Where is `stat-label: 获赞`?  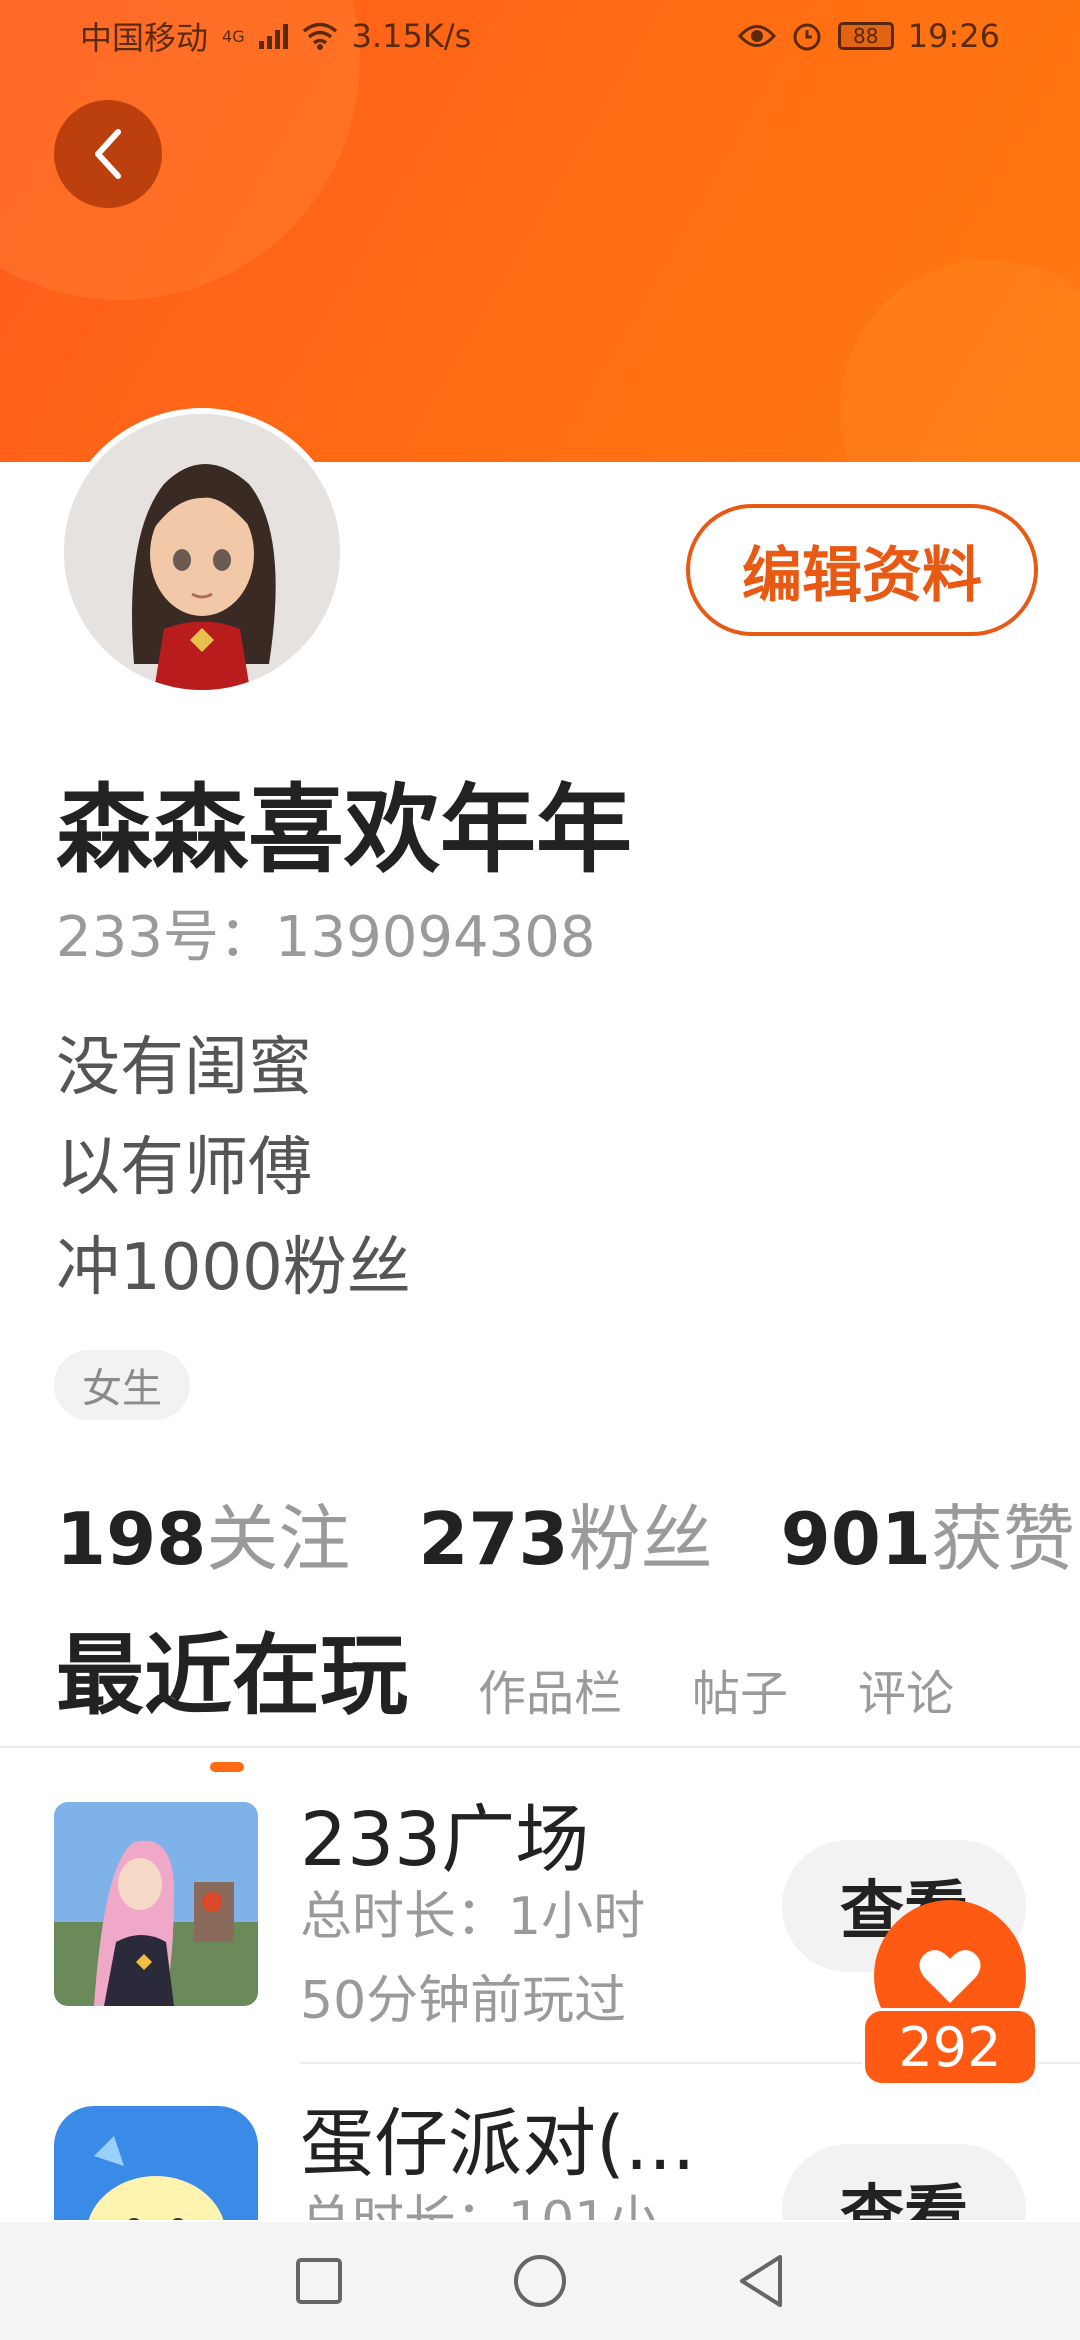 stat-label: 获赞 is located at coordinates (1002, 1539).